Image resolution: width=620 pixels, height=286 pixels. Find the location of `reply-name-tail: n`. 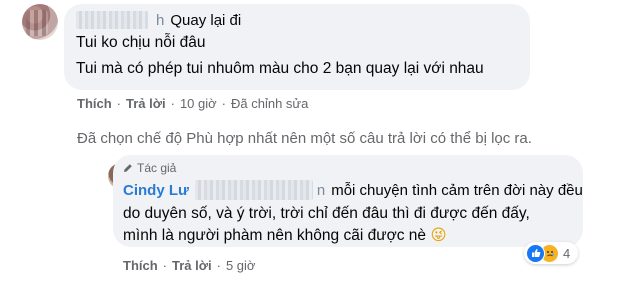

reply-name-tail: n is located at coordinates (321, 190).